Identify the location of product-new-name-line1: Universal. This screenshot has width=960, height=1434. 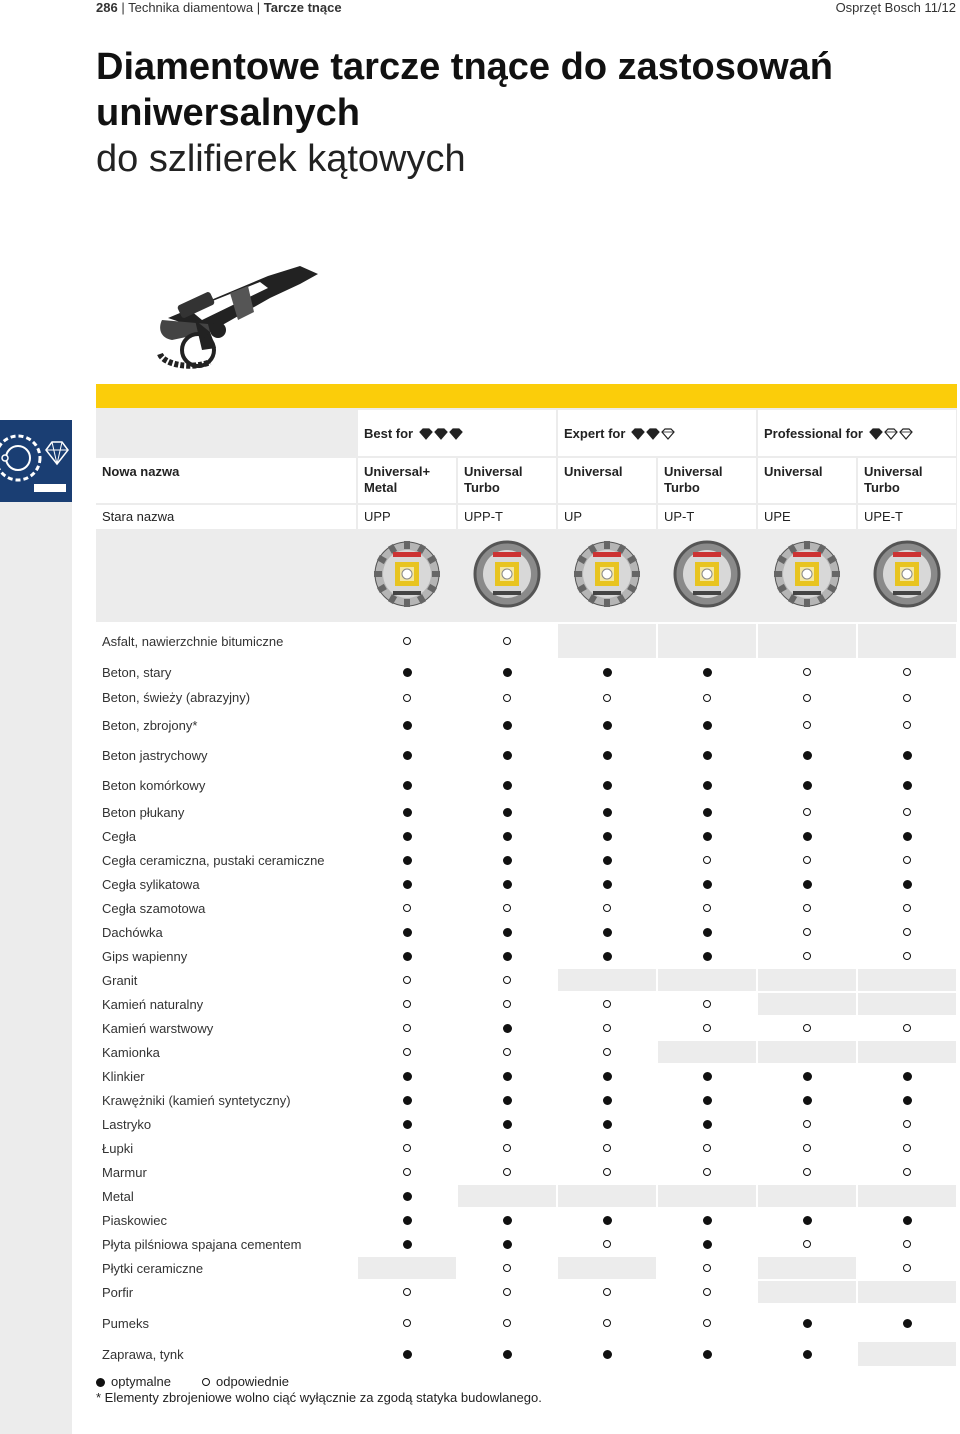
(493, 471).